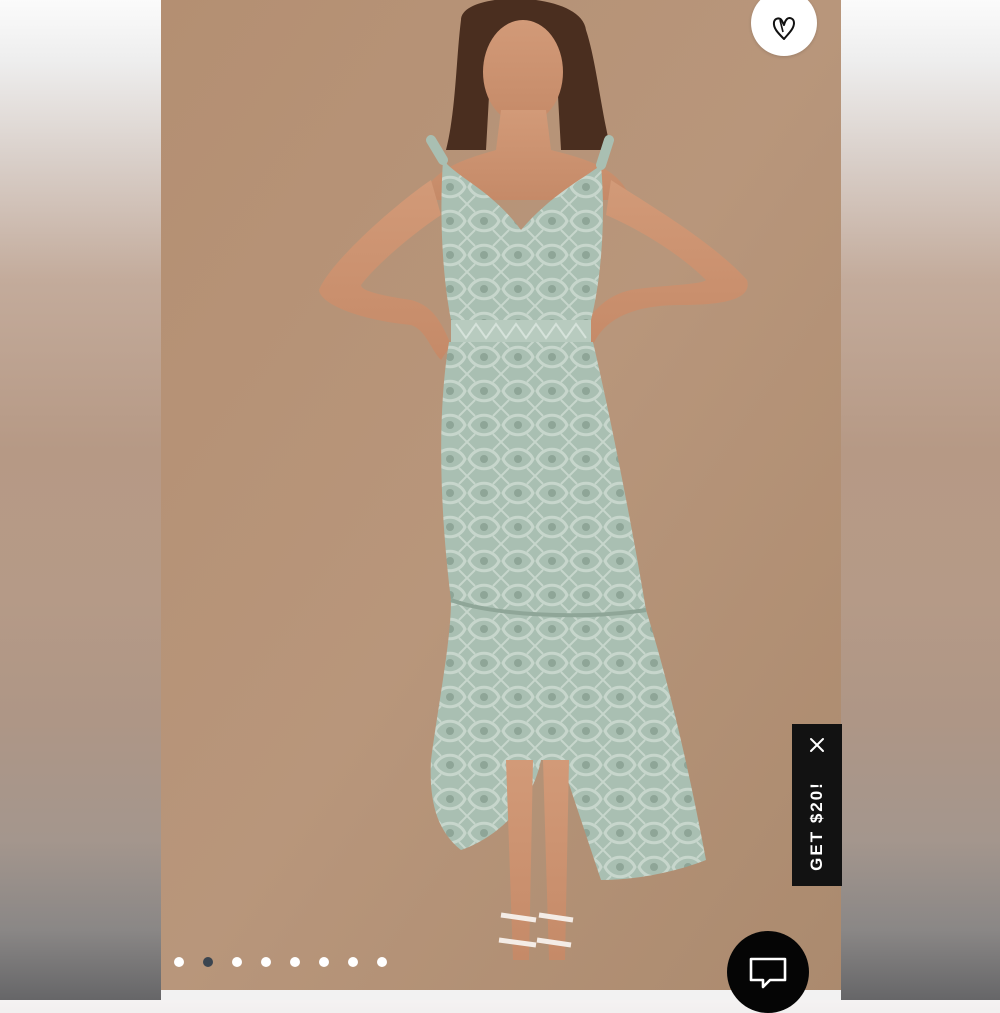 This screenshot has width=1000, height=1013. I want to click on carousel-dots, so click(280, 962).